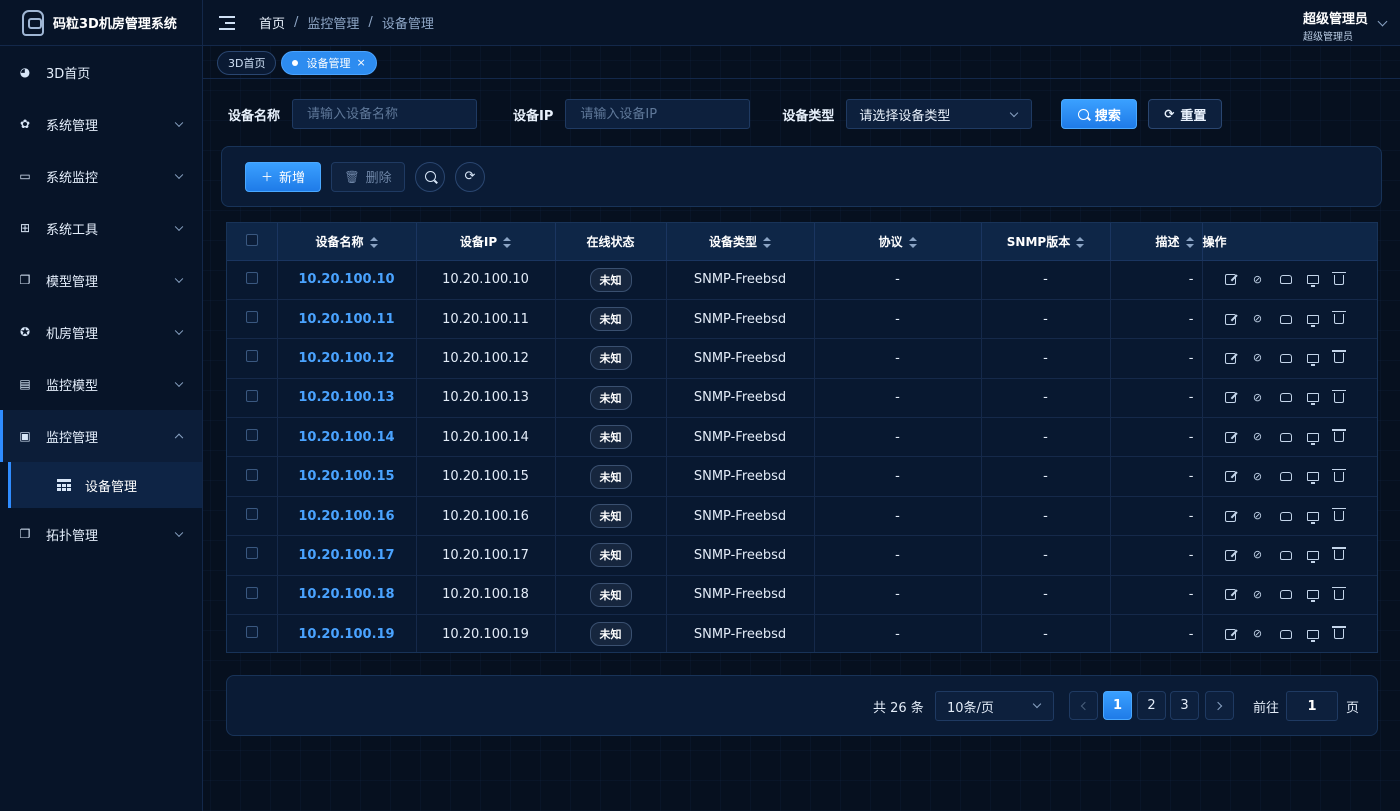  I want to click on user-menu: 超级管理员 超级管理员, so click(1335, 25).